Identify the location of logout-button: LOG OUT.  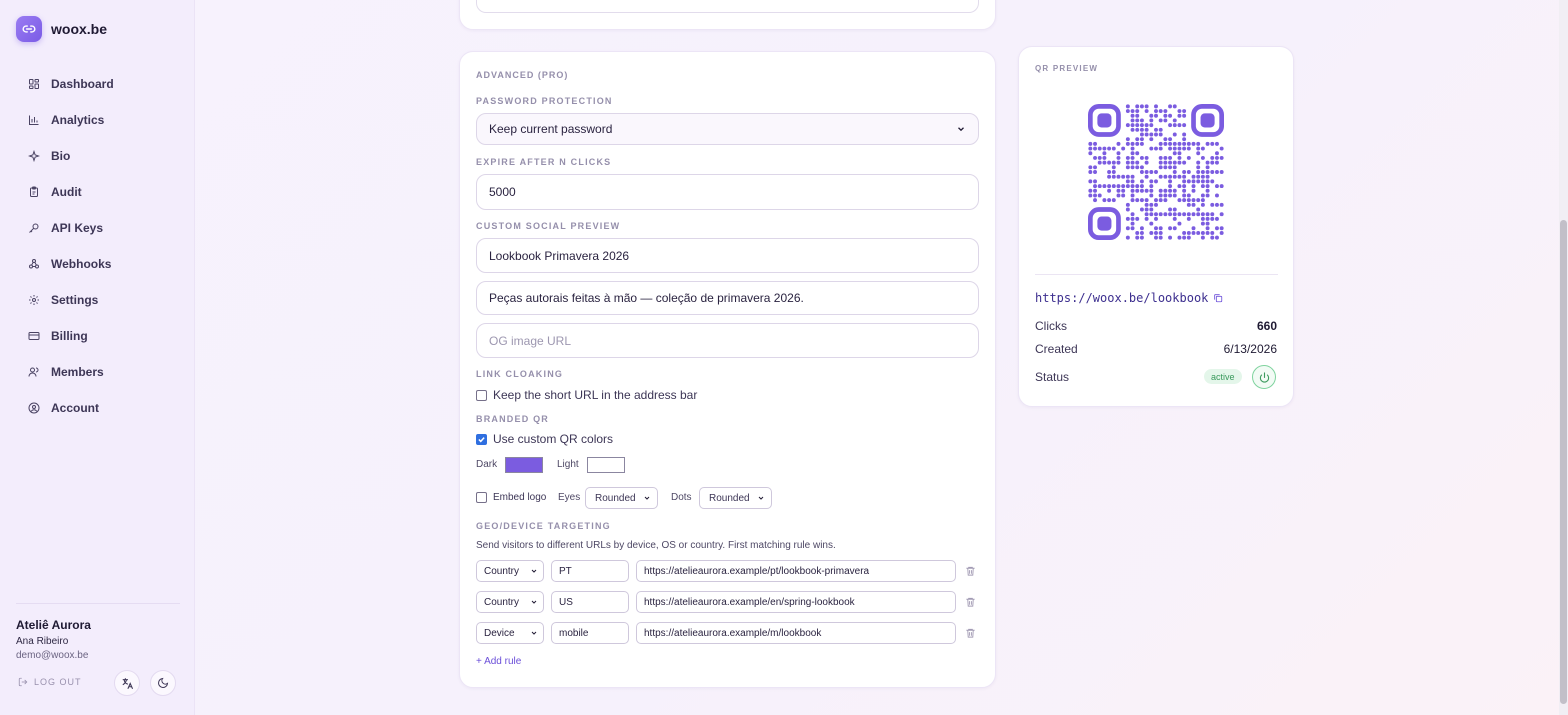
(50, 682).